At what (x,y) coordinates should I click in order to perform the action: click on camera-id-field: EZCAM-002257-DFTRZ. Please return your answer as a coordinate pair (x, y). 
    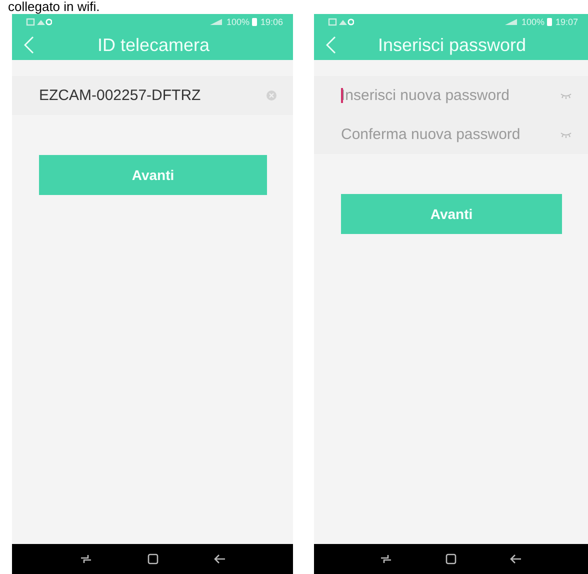
    Looking at the image, I should click on (152, 95).